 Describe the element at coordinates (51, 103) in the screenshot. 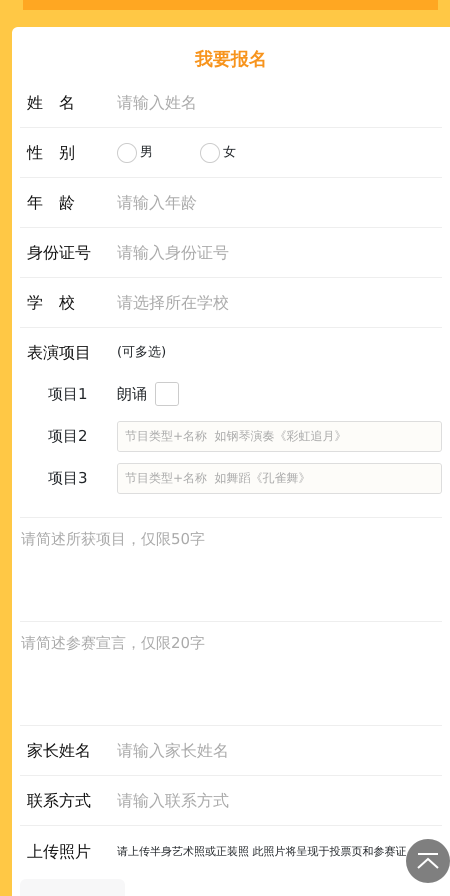

I see `field-label: 姓 名` at that location.